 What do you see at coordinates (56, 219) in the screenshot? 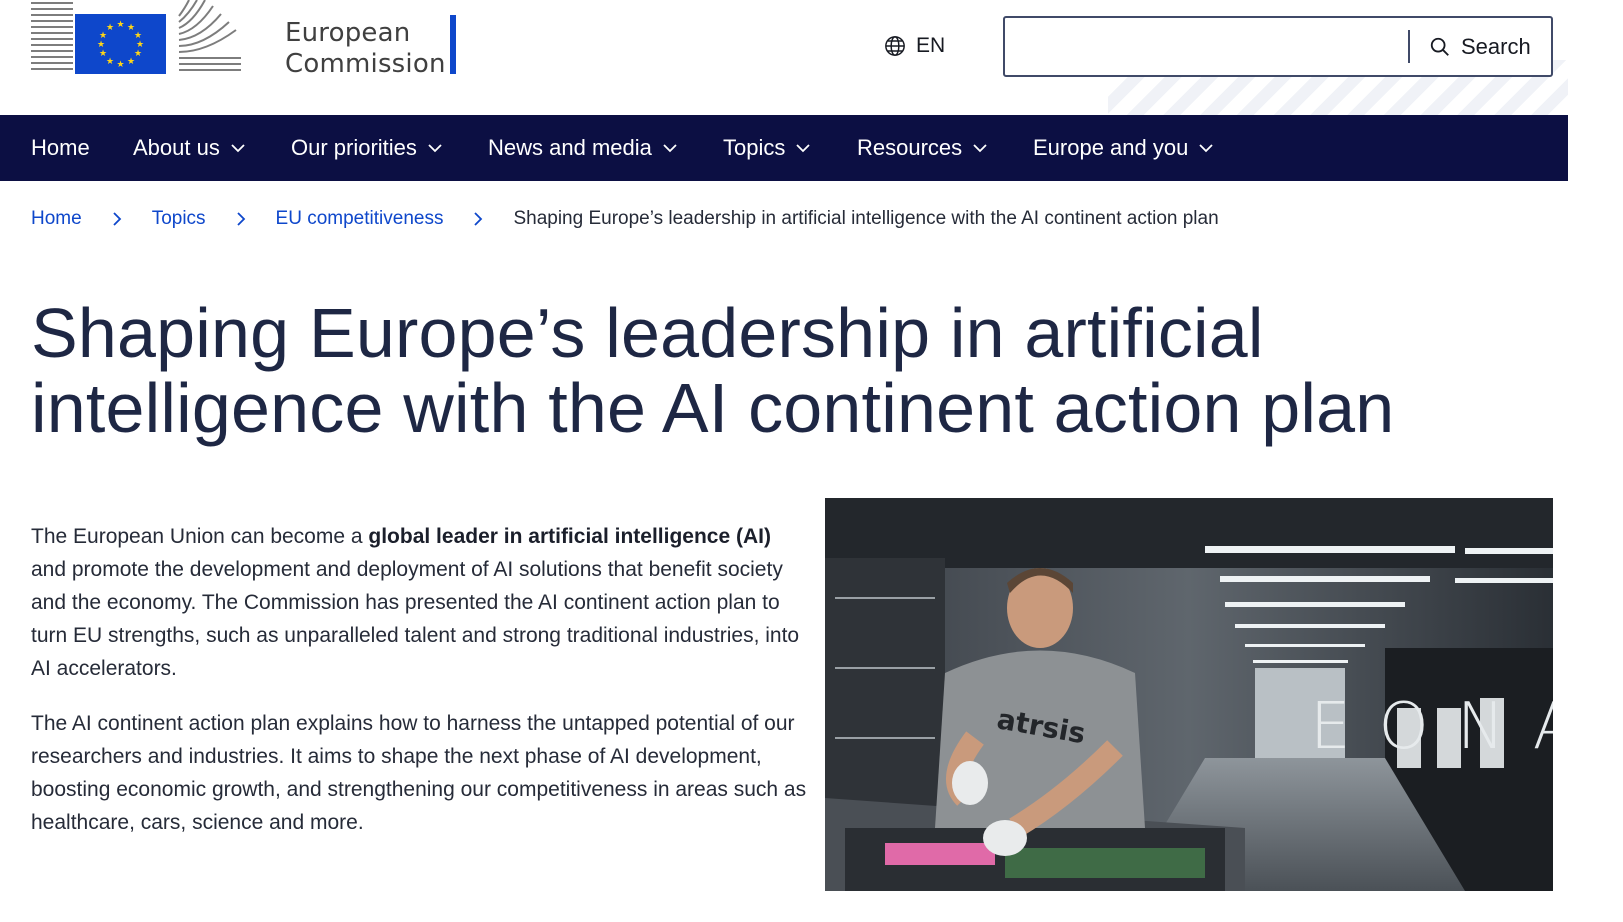
I see `breadcrumb-link-home: Home` at bounding box center [56, 219].